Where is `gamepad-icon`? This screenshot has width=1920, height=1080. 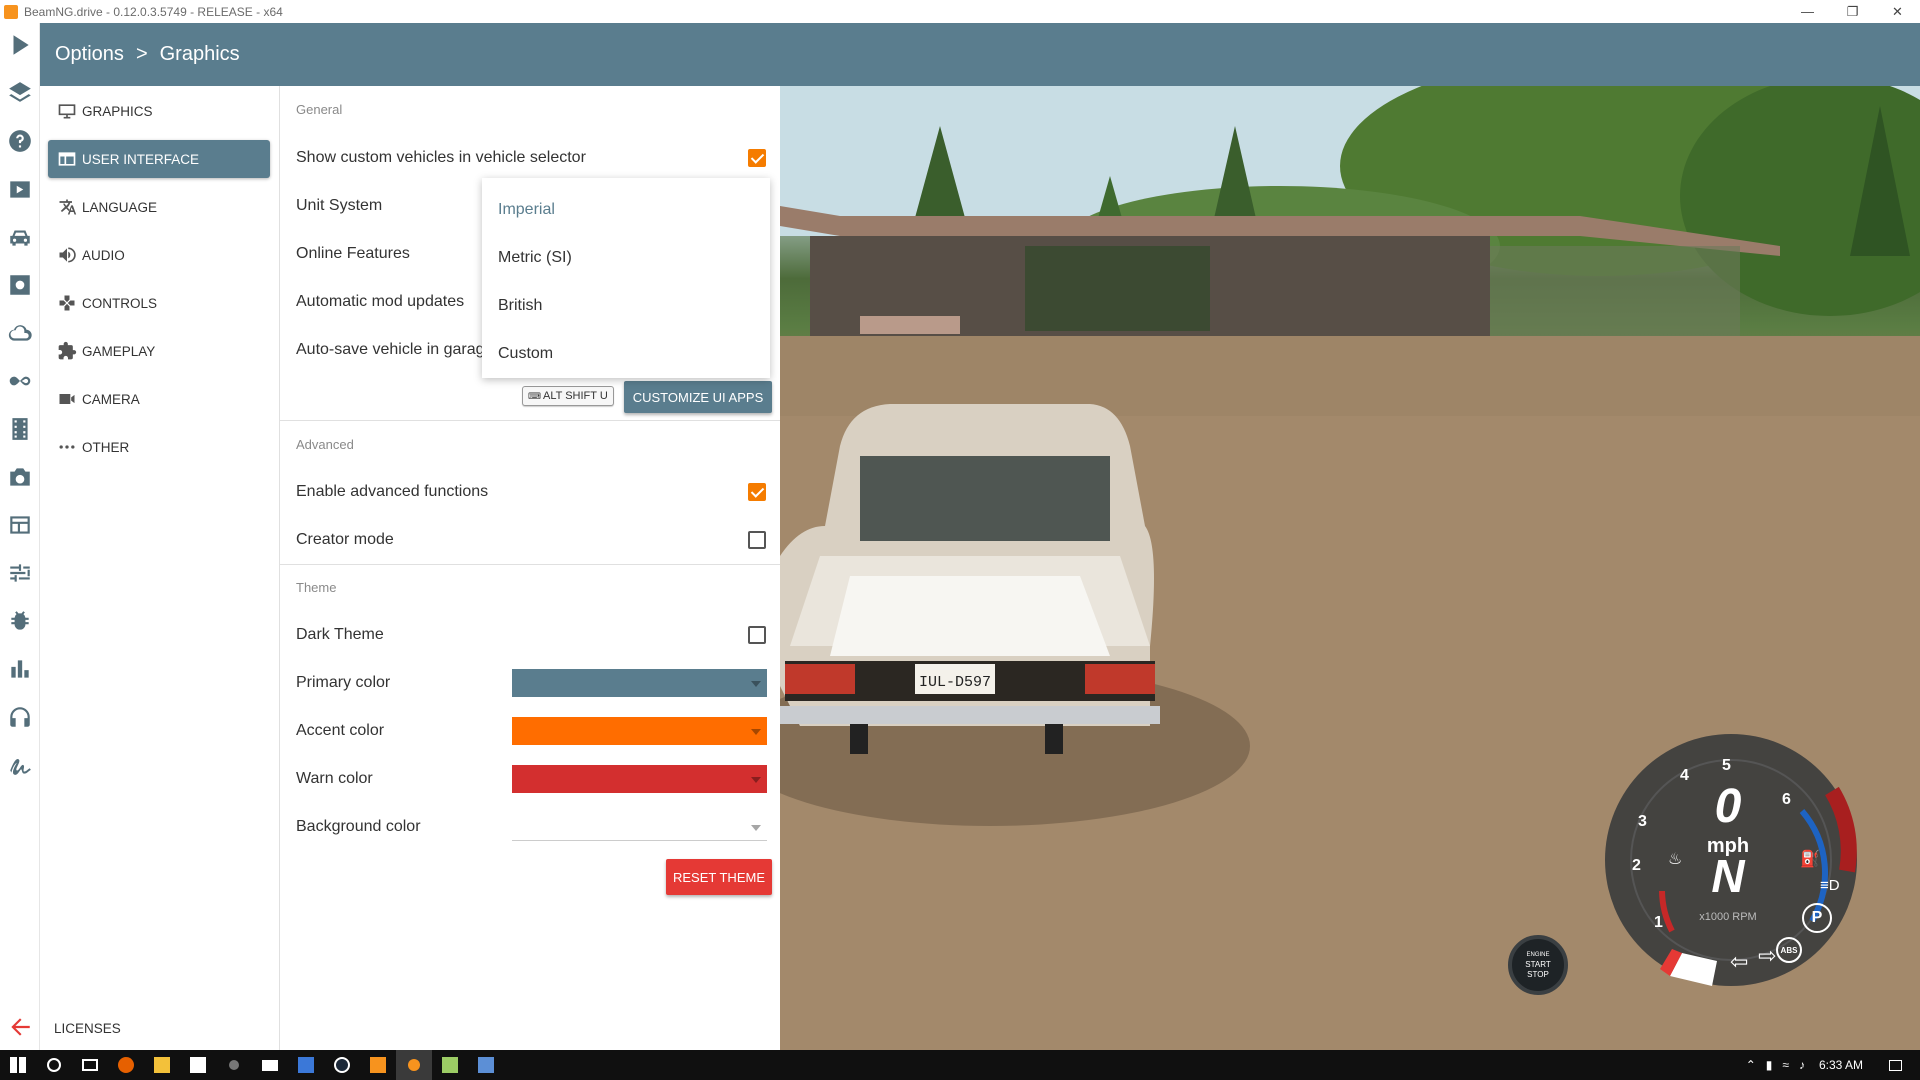
gamepad-icon is located at coordinates (67, 303).